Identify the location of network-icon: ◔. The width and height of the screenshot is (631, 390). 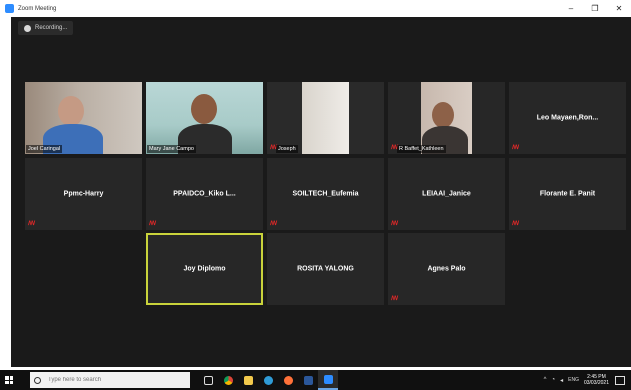
(553, 380).